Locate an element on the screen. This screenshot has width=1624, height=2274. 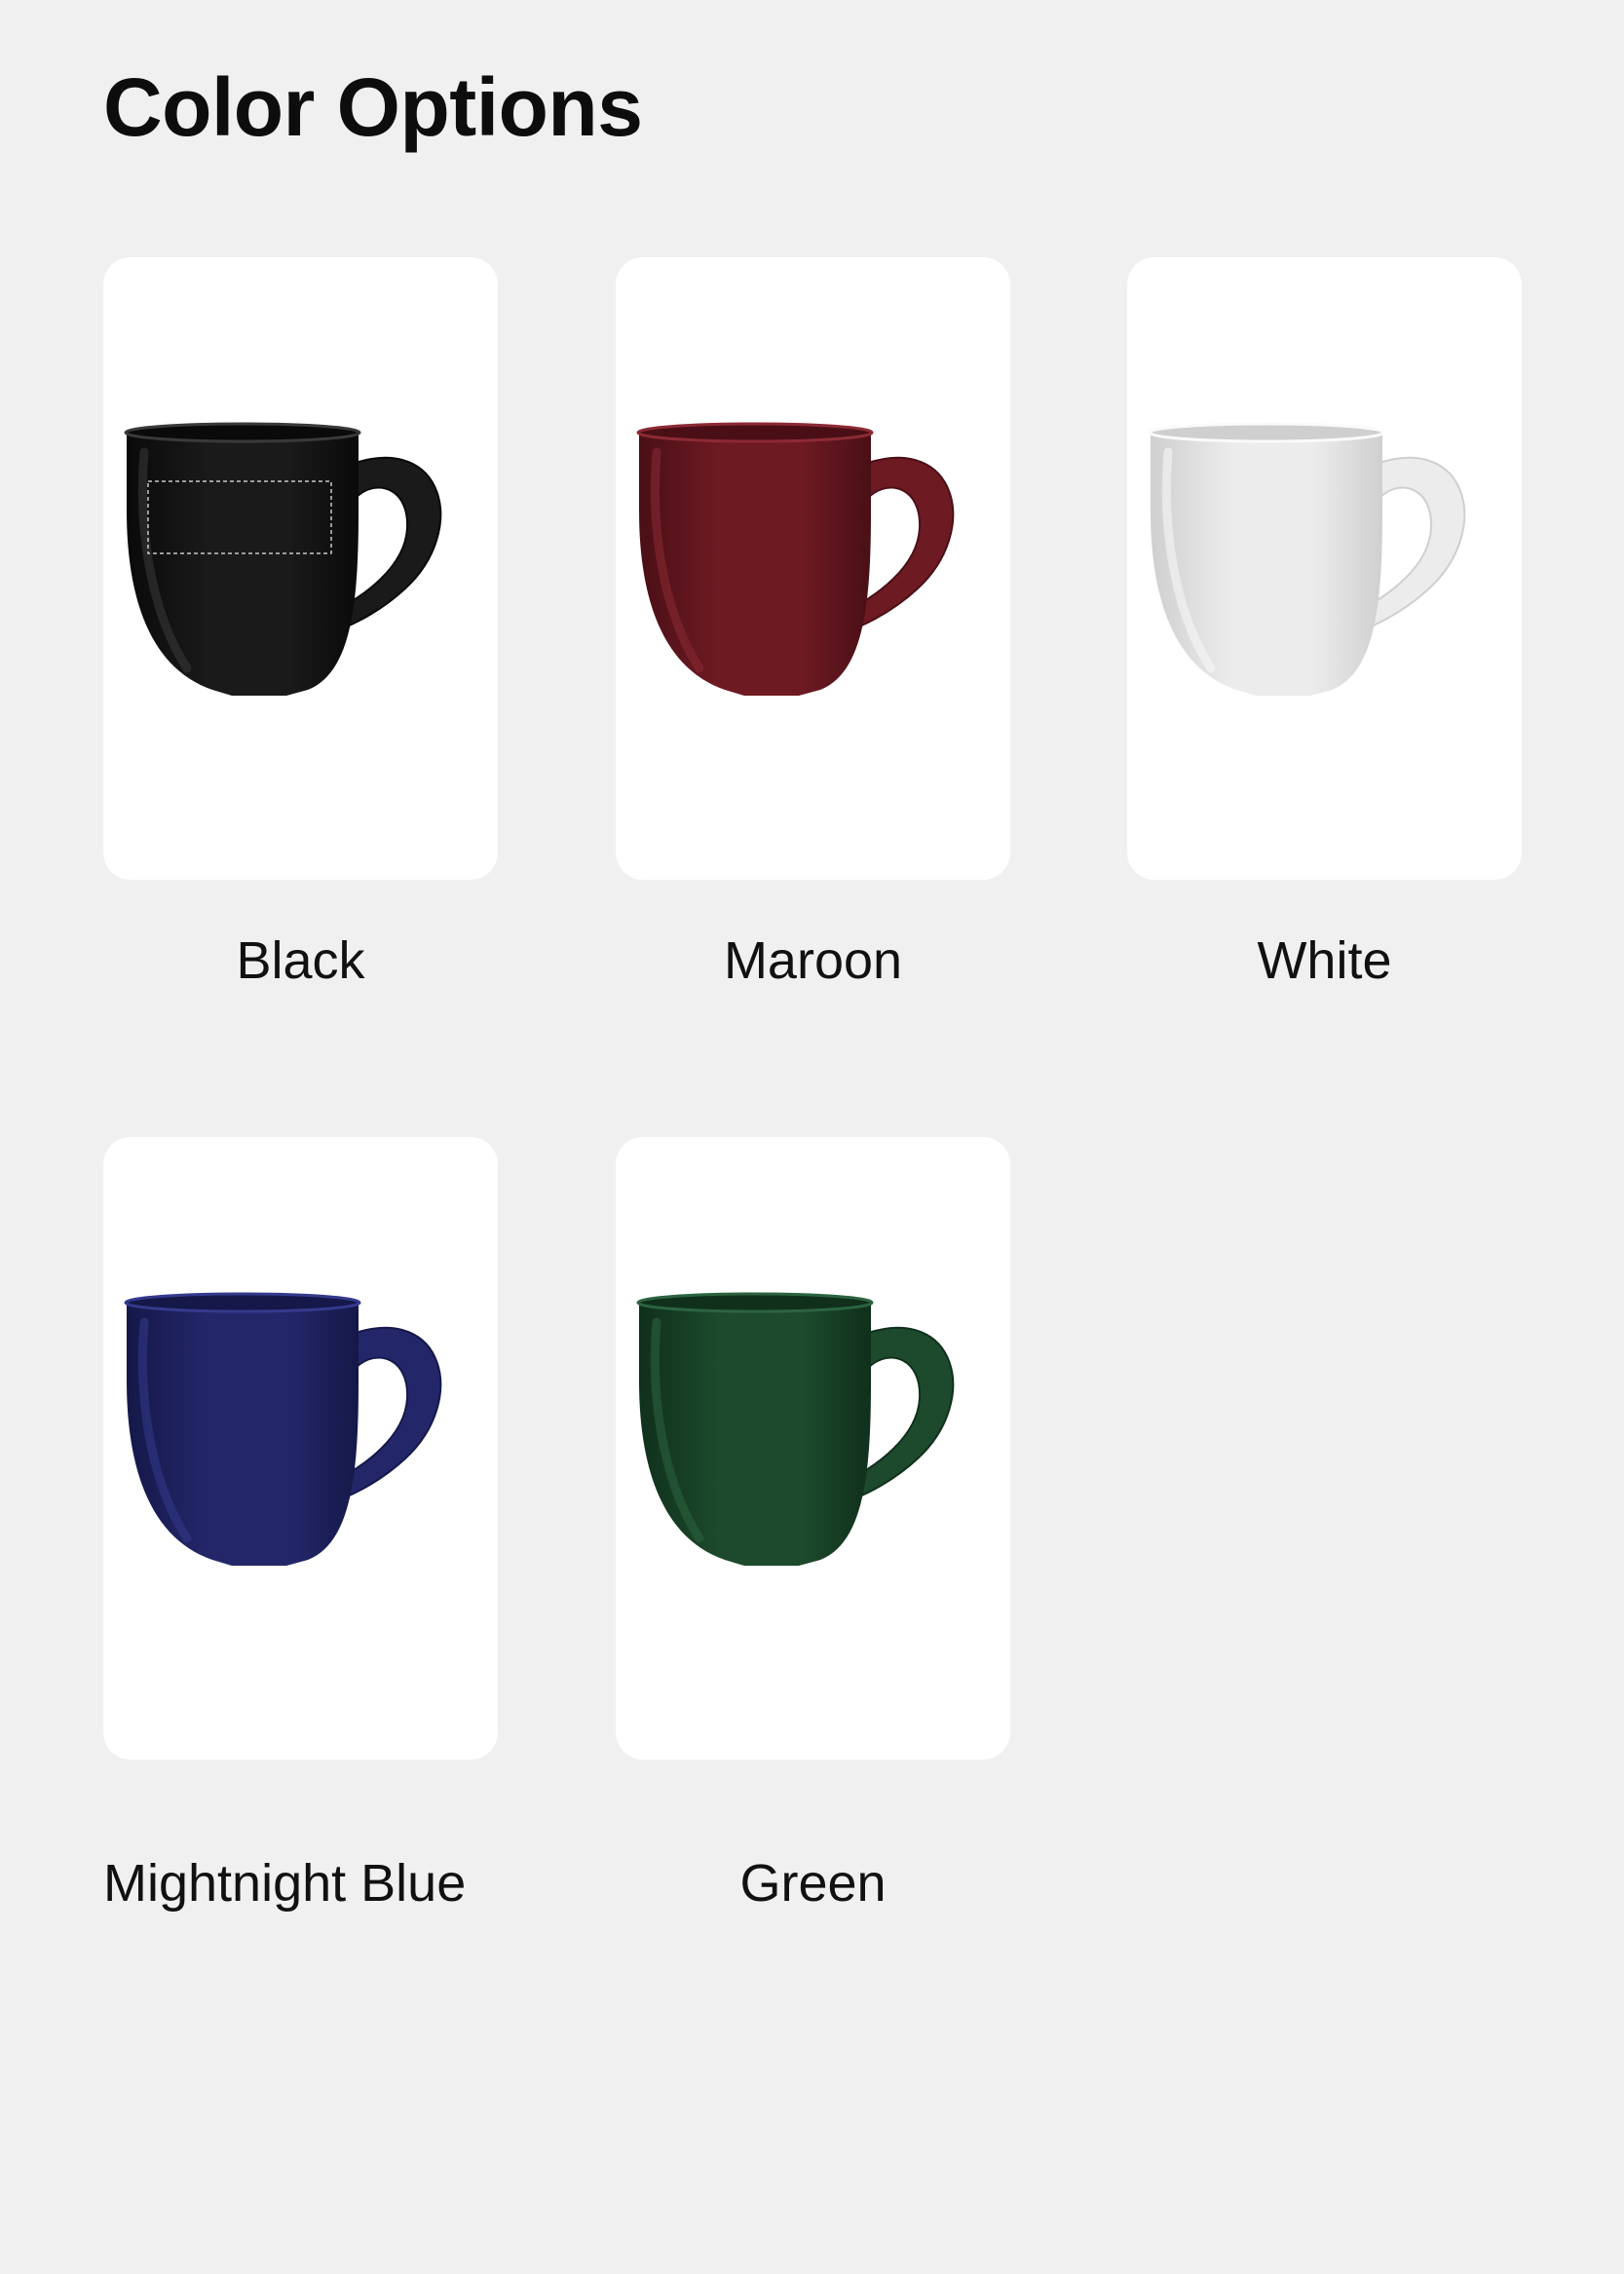
option-label-black: Black is located at coordinates (300, 960).